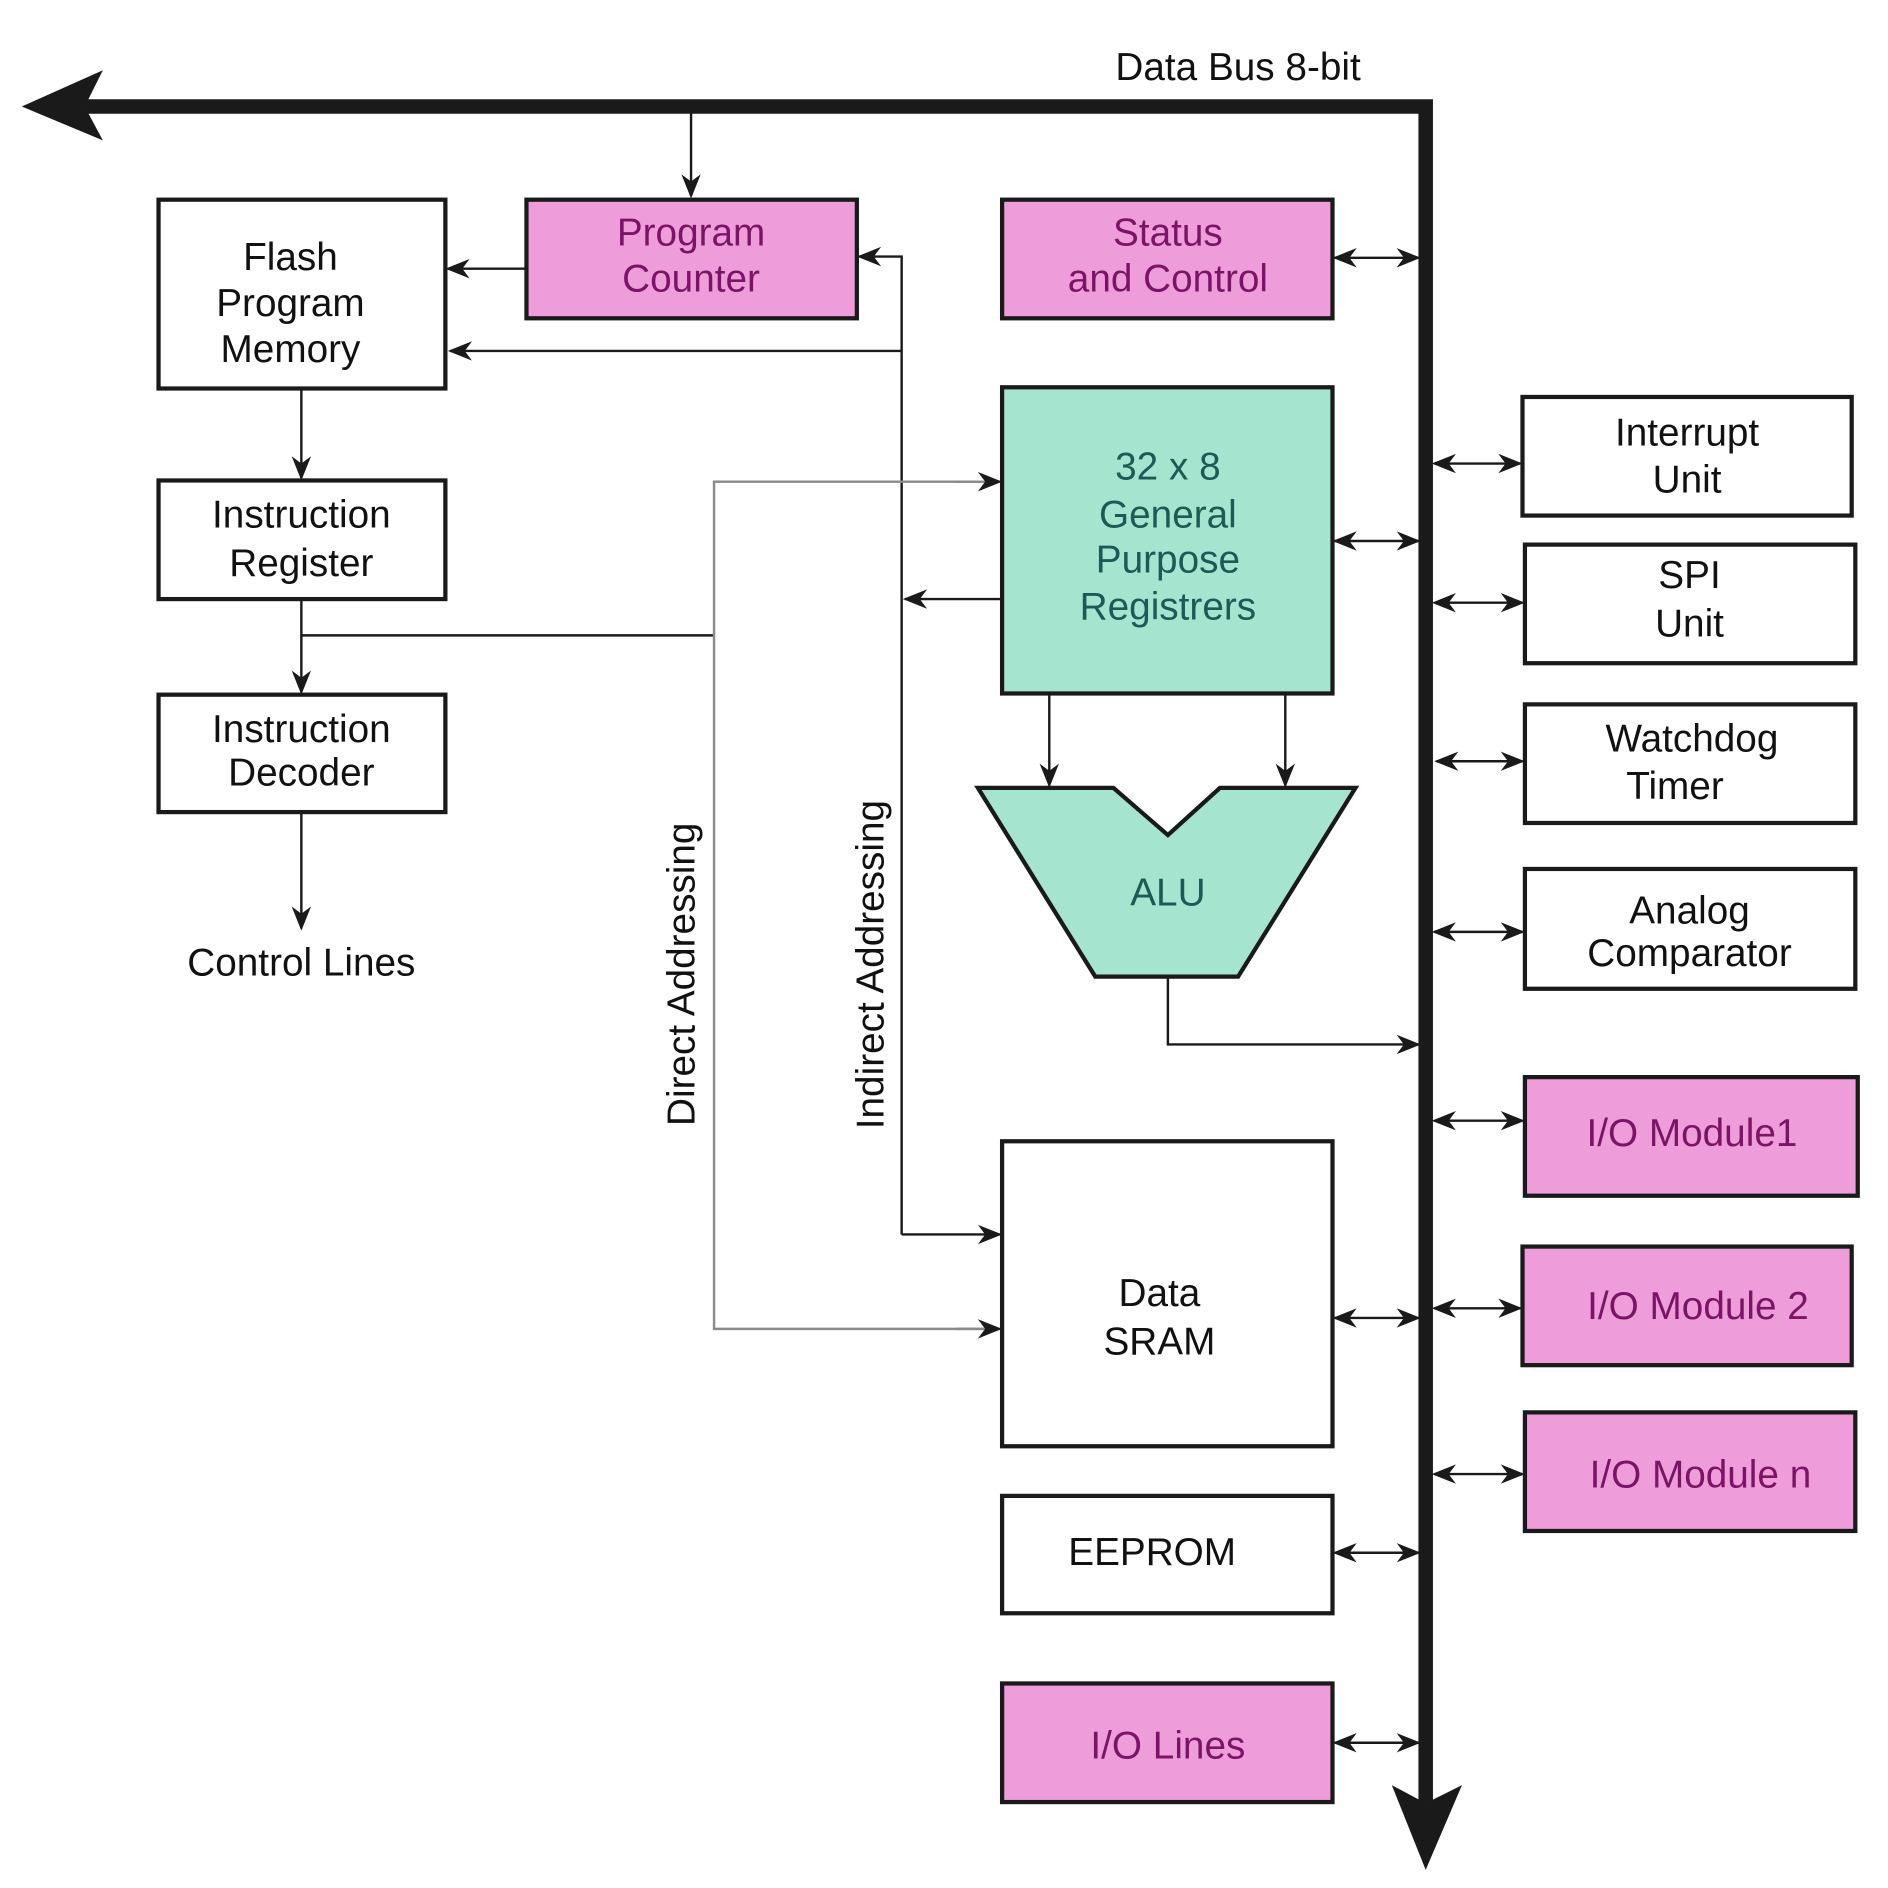 This screenshot has height=1888, width=1888. Describe the element at coordinates (1238, 67) in the screenshot. I see `data-bus-label: Data Bus 8-bit` at that location.